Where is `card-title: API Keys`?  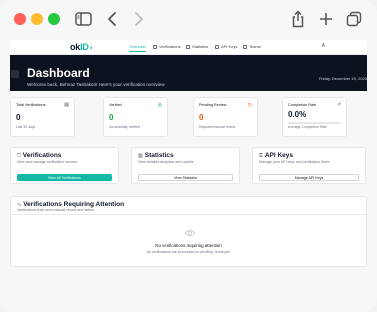 card-title: API Keys is located at coordinates (278, 155).